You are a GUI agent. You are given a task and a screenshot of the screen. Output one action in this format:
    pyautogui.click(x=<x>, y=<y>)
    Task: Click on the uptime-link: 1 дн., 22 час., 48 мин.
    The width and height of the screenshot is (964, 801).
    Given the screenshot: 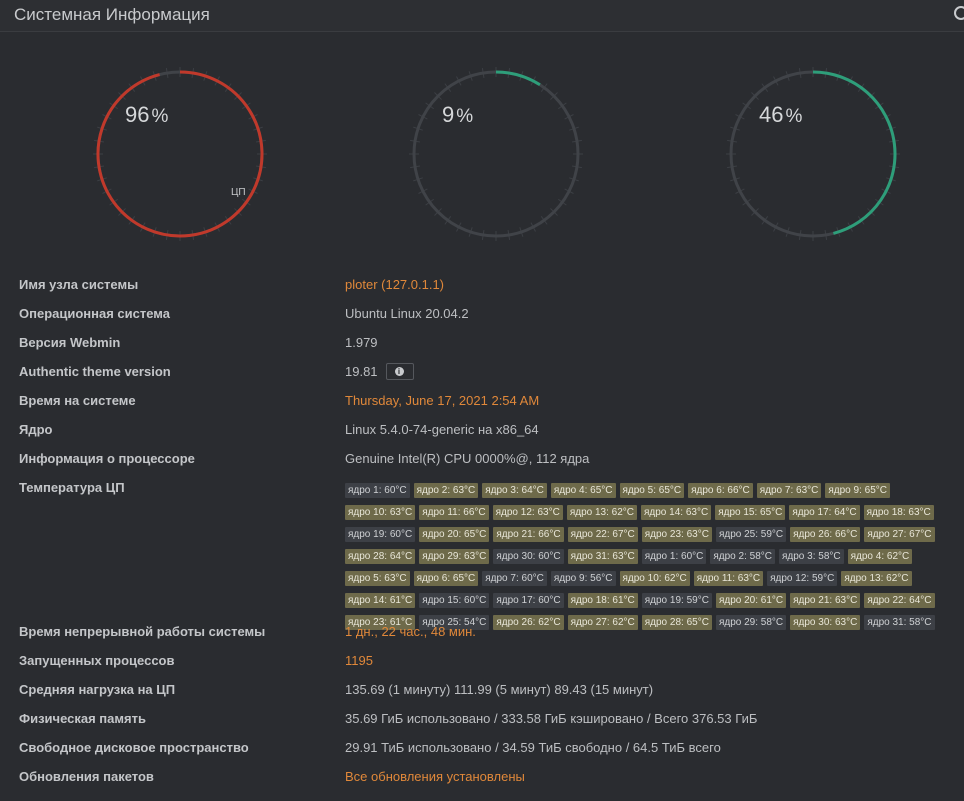 What is the action you would take?
    pyautogui.click(x=410, y=631)
    